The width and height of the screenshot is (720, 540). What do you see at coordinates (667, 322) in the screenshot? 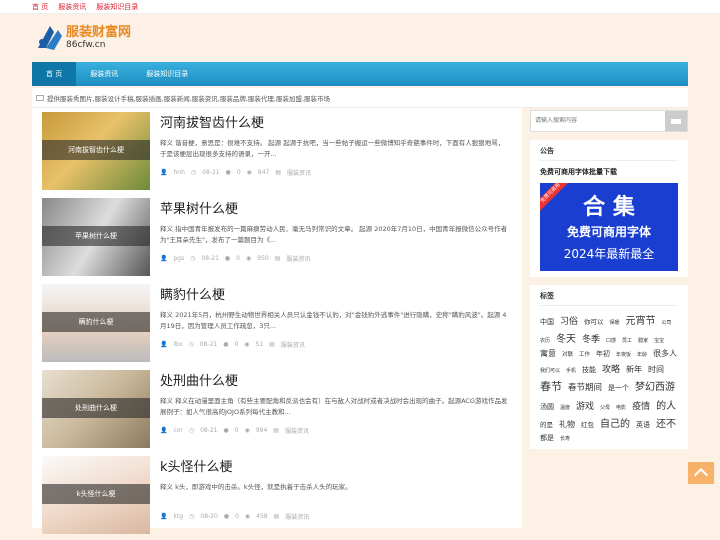
I see `tag-link: 公司` at bounding box center [667, 322].